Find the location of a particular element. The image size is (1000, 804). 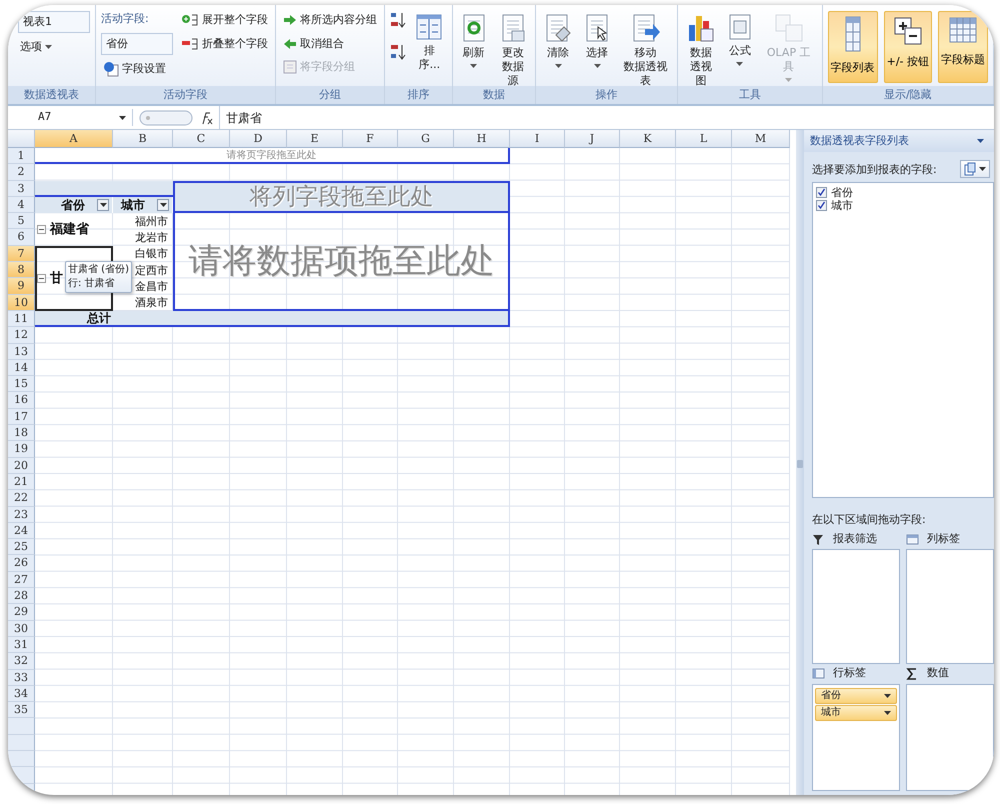

row-header: 20 is located at coordinates (21, 466).